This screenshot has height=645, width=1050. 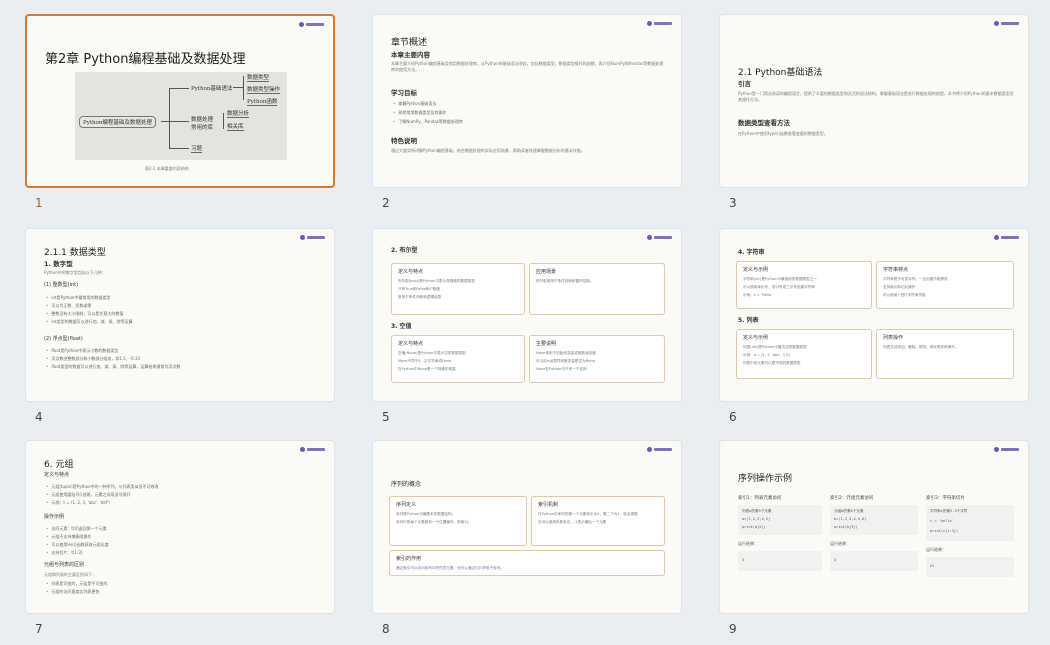 I want to click on code-block: 元组b的第4个元素 b=(1,2,3,4,5,6) print(b[3]), so click(x=874, y=520).